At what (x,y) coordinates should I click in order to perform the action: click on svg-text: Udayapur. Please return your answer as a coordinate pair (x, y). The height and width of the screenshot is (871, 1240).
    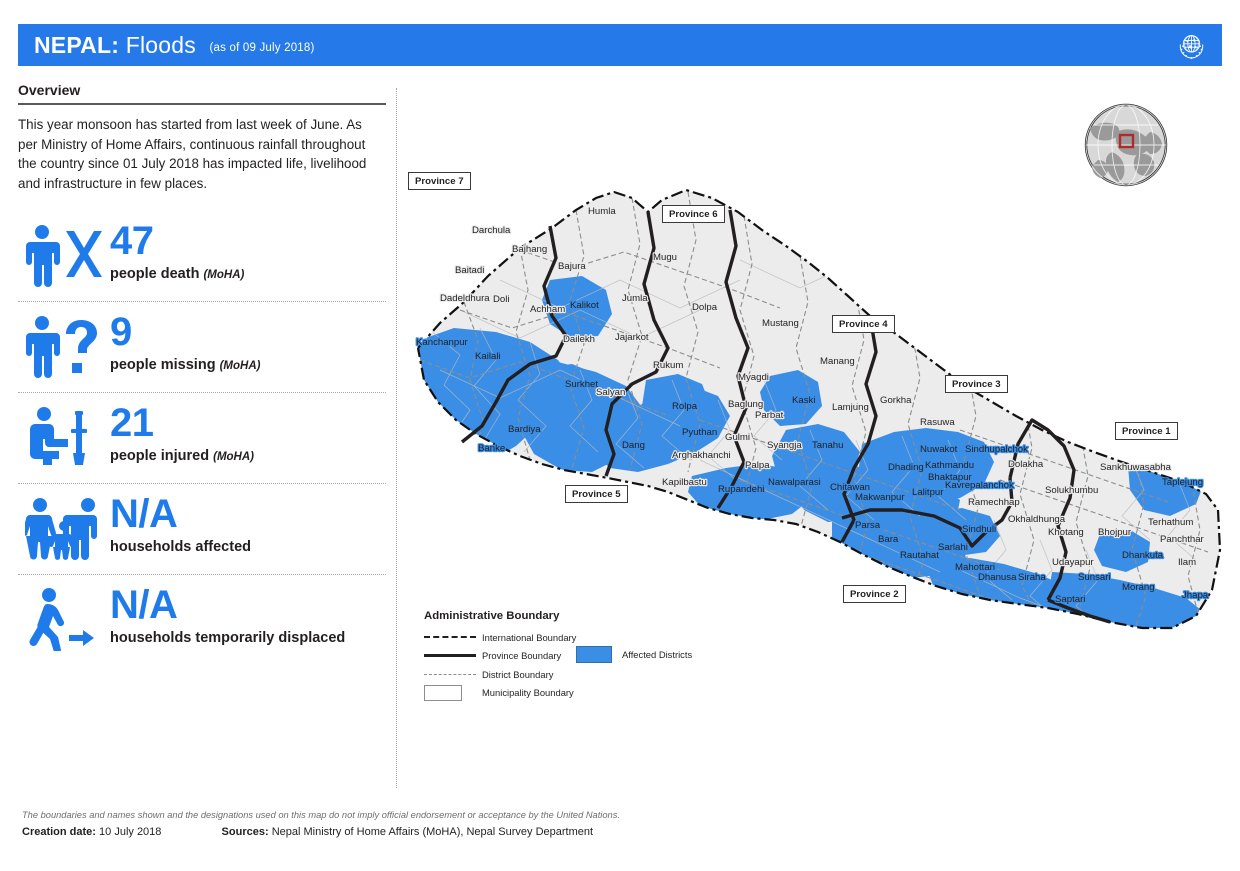
    Looking at the image, I should click on (1073, 562).